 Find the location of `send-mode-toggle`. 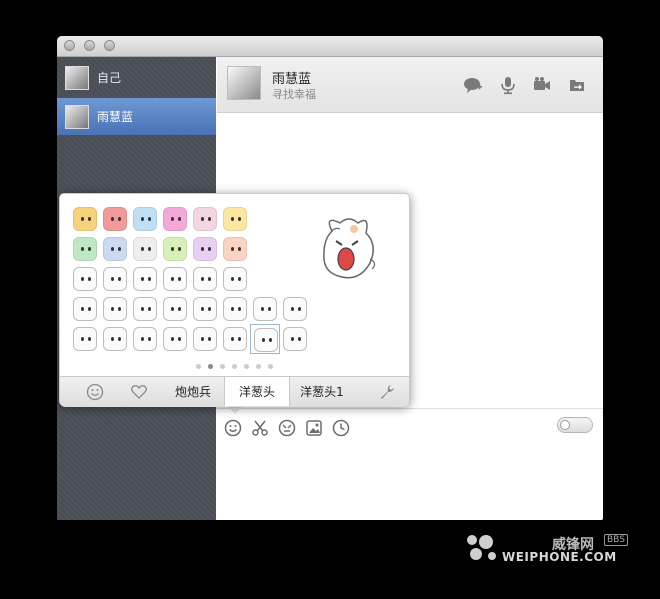

send-mode-toggle is located at coordinates (575, 425).